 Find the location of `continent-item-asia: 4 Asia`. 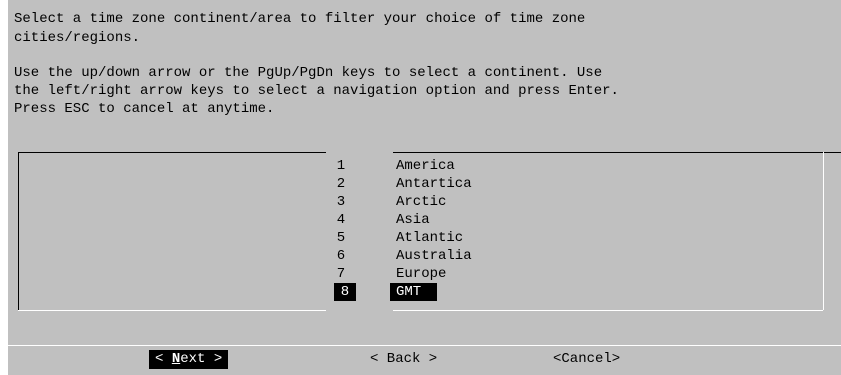

continent-item-asia: 4 Asia is located at coordinates (570, 220).